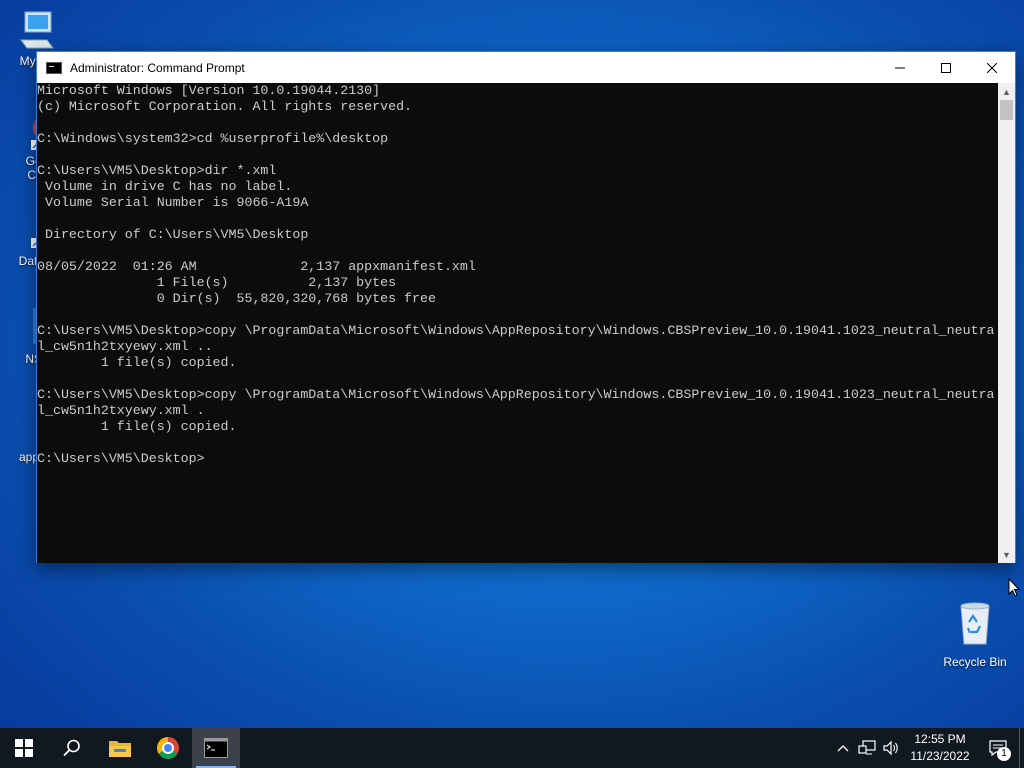 Image resolution: width=1024 pixels, height=768 pixels. I want to click on chrome-button, so click(168, 748).